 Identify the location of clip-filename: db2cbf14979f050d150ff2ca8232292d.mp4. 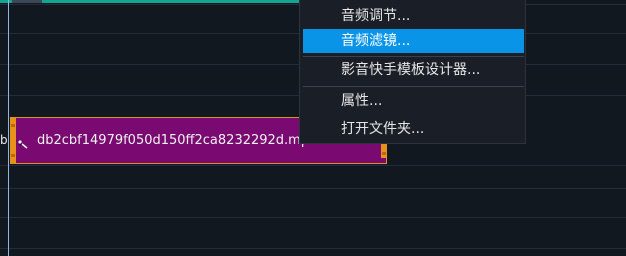
(177, 140).